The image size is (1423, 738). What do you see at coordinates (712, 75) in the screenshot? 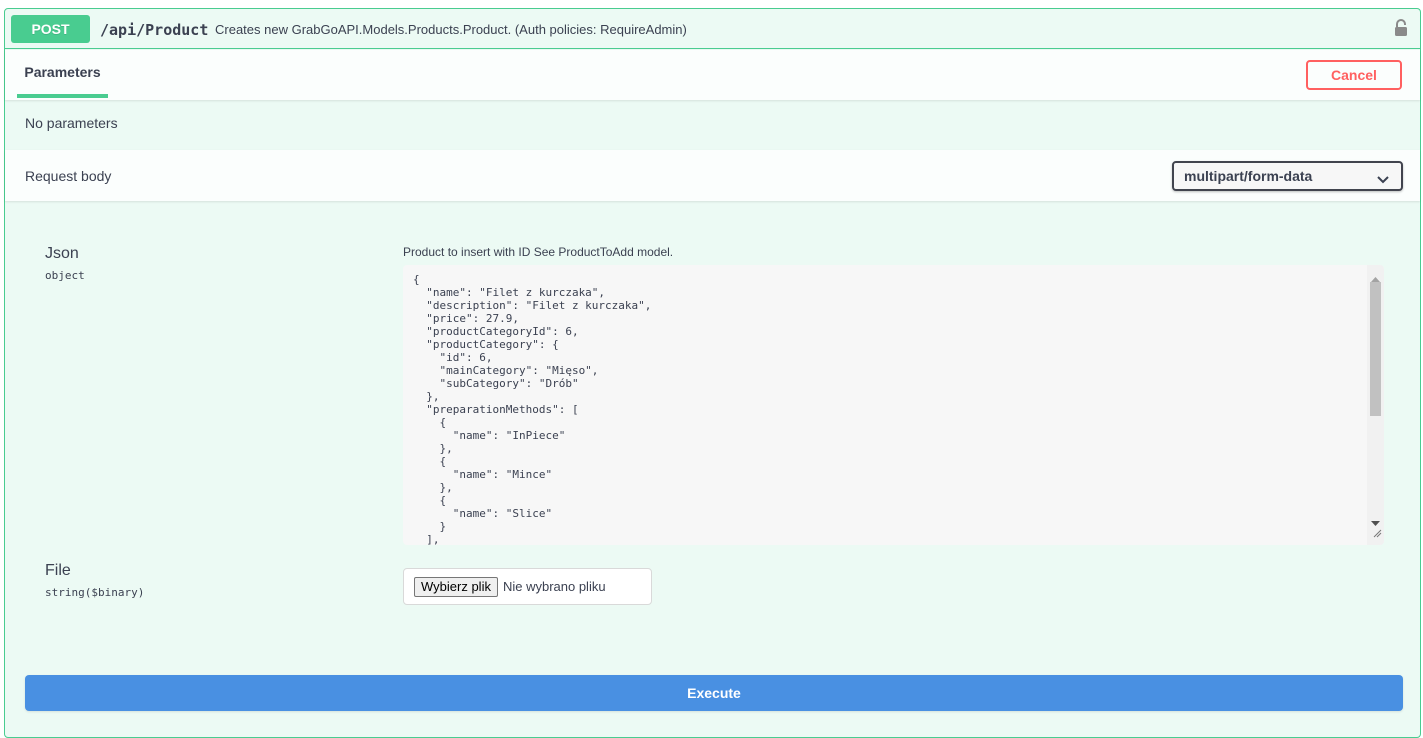
I see `parameters-section-header: Parameters Cancel` at bounding box center [712, 75].